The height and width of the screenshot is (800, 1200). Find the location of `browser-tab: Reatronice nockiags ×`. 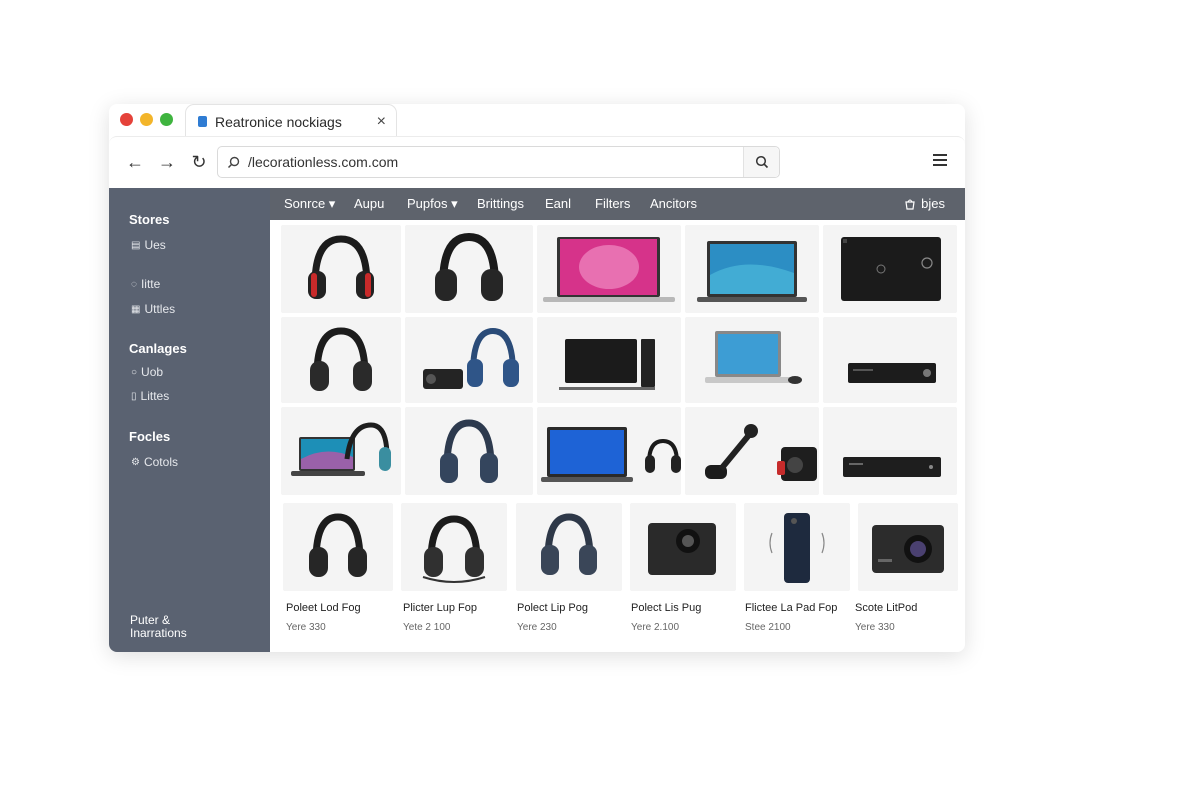

browser-tab: Reatronice nockiags × is located at coordinates (291, 121).